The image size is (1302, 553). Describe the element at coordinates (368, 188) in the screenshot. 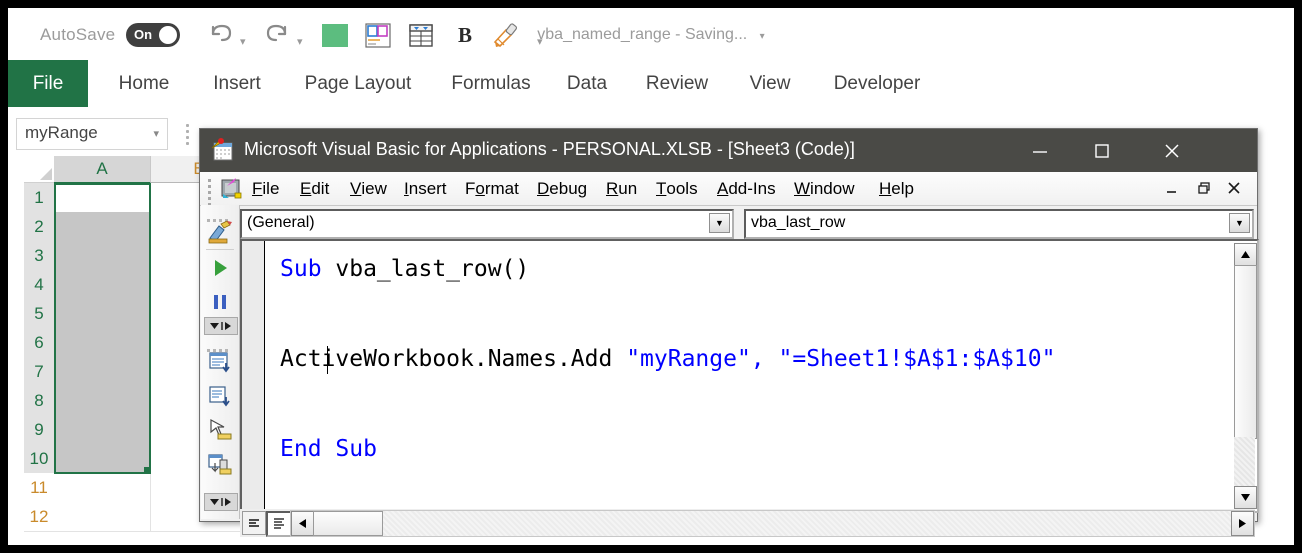

I see `vba-menu-view: View` at that location.